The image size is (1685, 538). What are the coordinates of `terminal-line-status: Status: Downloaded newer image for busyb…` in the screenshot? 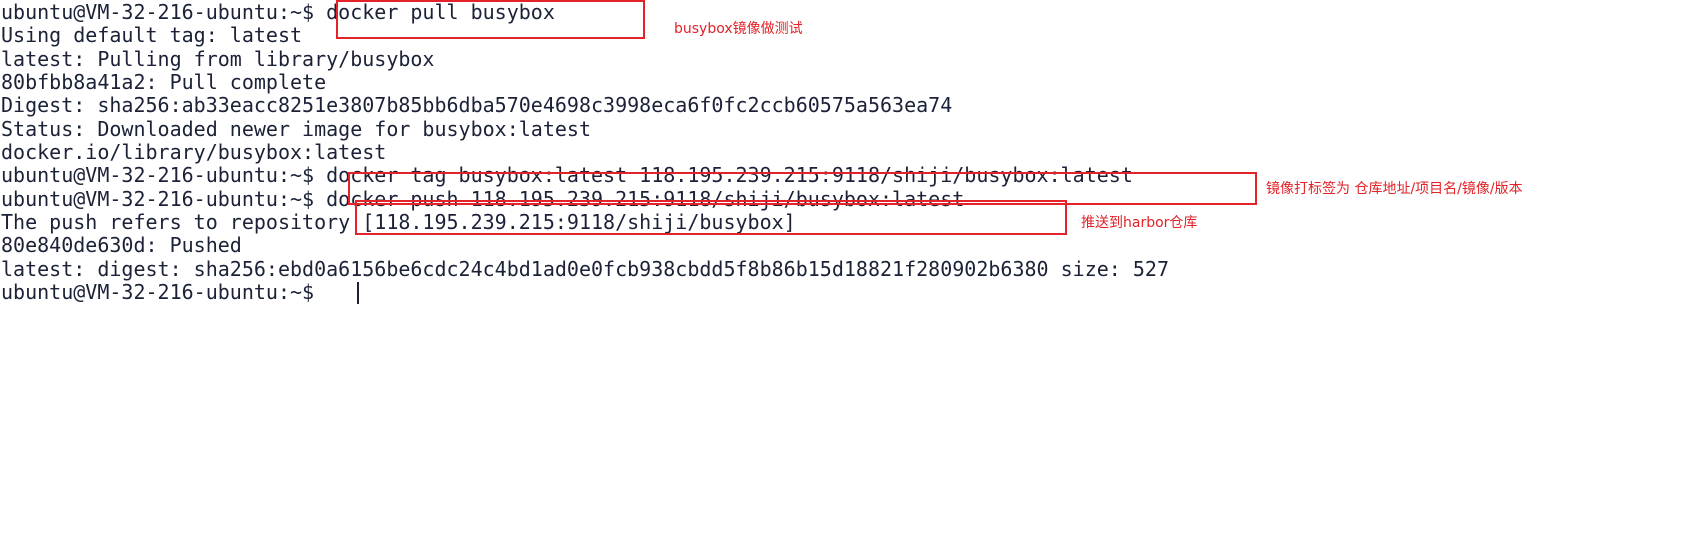 It's located at (296, 129).